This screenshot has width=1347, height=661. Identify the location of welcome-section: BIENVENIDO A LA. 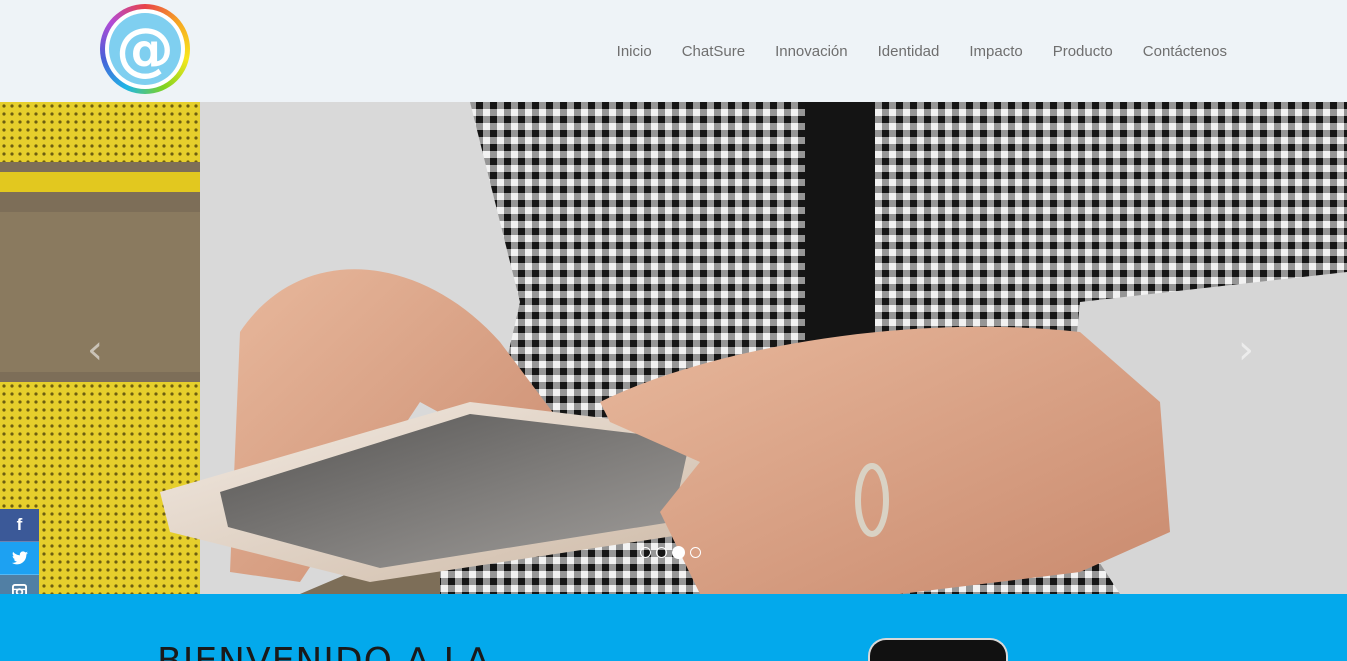
(673, 627).